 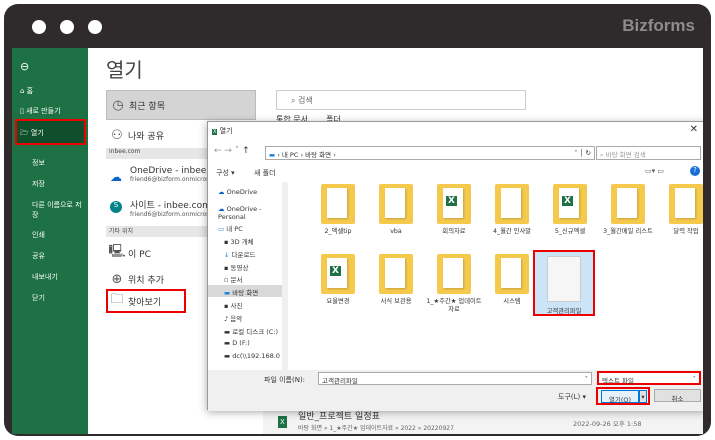 I want to click on sidebar-item-new: ▯ 새로 만들기, so click(x=40, y=111).